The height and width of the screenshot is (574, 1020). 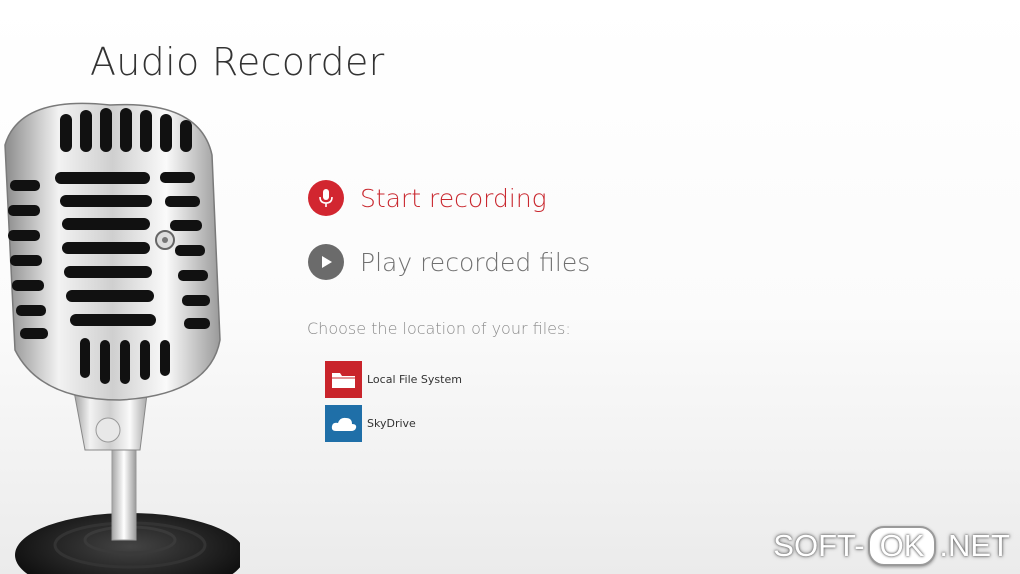 I want to click on play-icon, so click(x=326, y=262).